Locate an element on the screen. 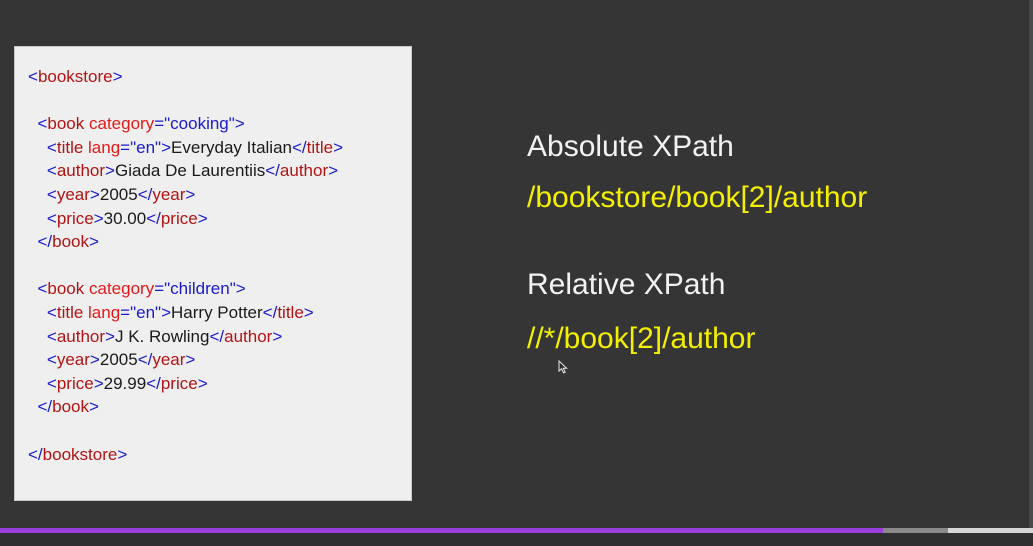  xml-code-line: <author>J K. Rowling</author> is located at coordinates (219, 337).